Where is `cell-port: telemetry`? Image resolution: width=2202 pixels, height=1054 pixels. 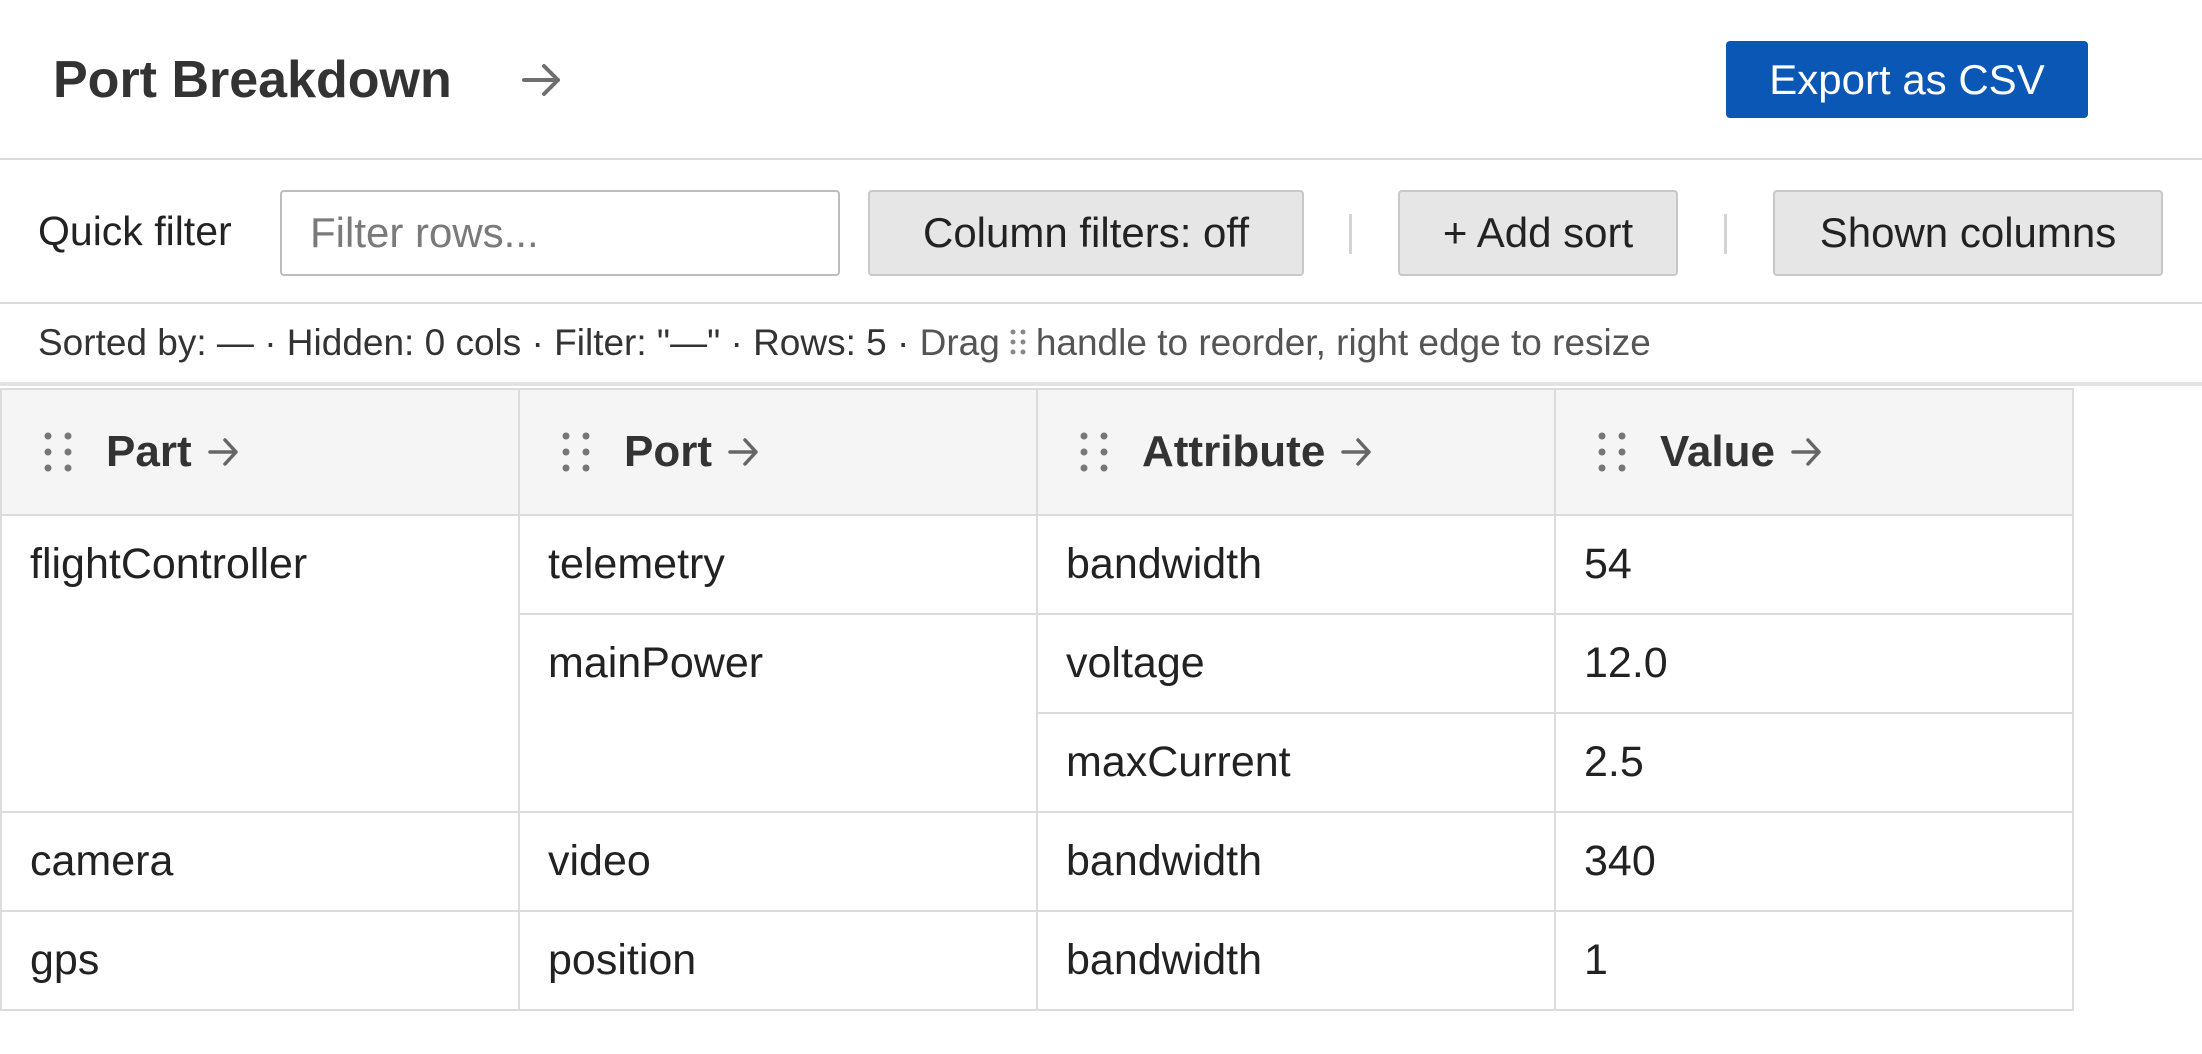
cell-port: telemetry is located at coordinates (778, 564).